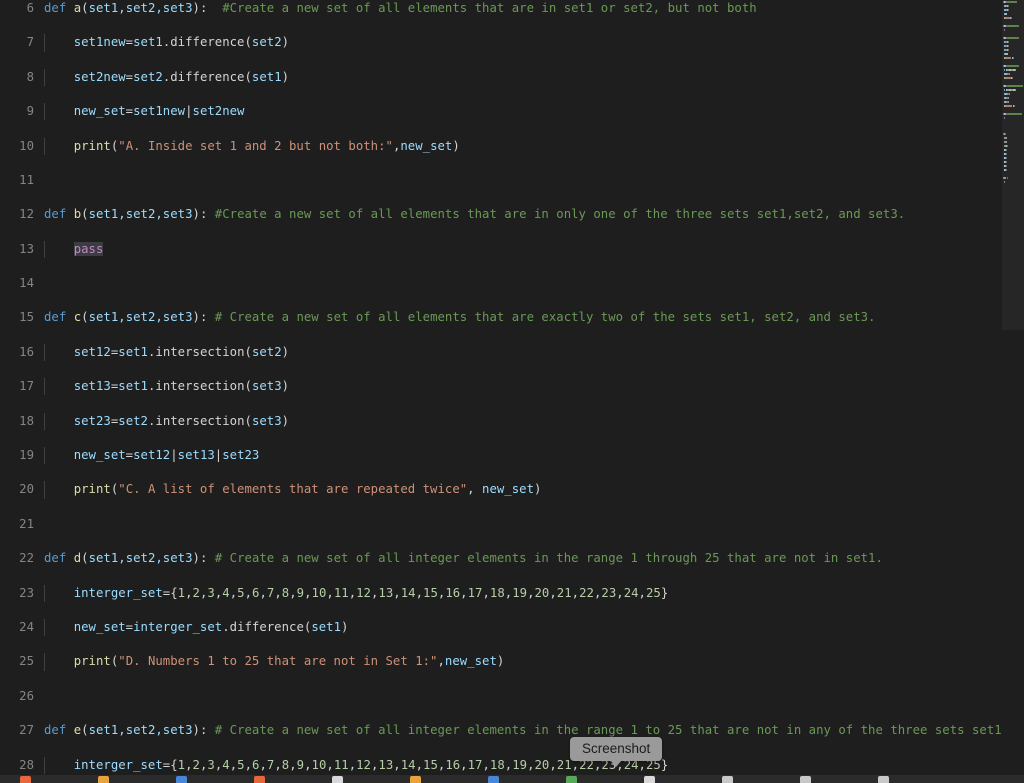 This screenshot has width=1024, height=783. What do you see at coordinates (26, 420) in the screenshot?
I see `line-number: 18` at bounding box center [26, 420].